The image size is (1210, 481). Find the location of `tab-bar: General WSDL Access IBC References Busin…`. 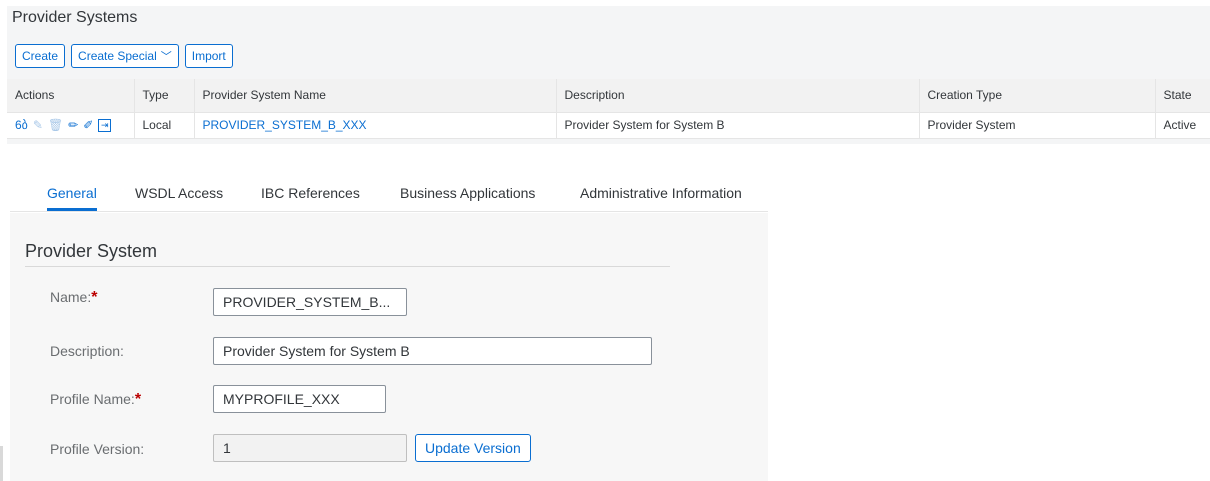

tab-bar: General WSDL Access IBC References Busin… is located at coordinates (389, 194).